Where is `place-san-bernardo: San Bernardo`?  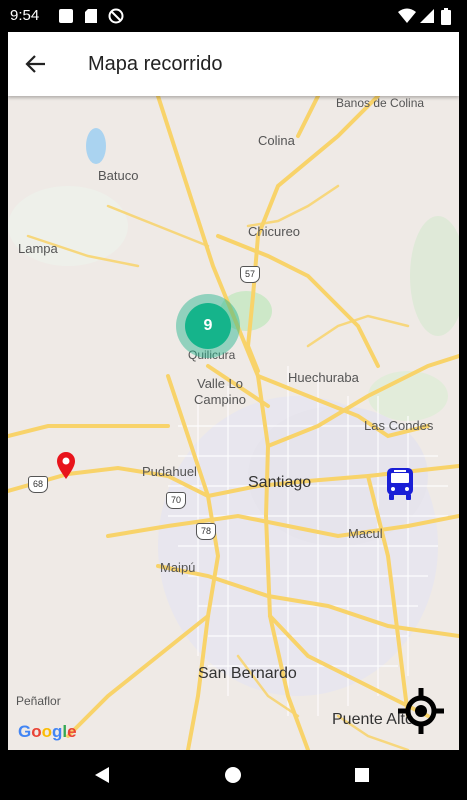
place-san-bernardo: San Bernardo is located at coordinates (247, 673).